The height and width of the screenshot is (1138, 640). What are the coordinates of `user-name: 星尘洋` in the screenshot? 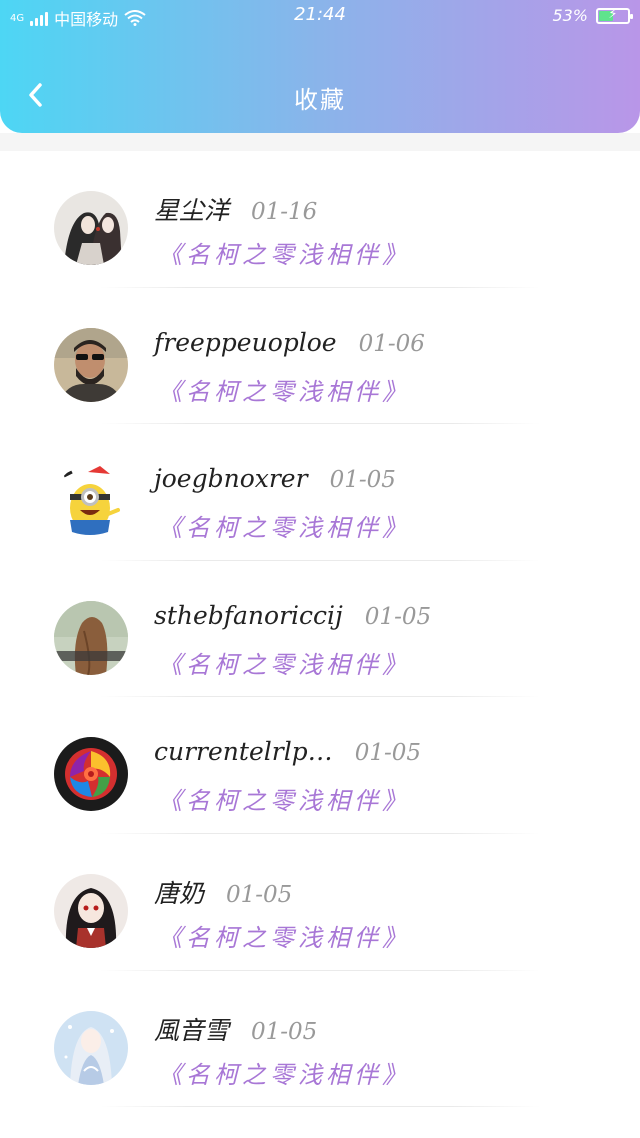 It's located at (191, 209).